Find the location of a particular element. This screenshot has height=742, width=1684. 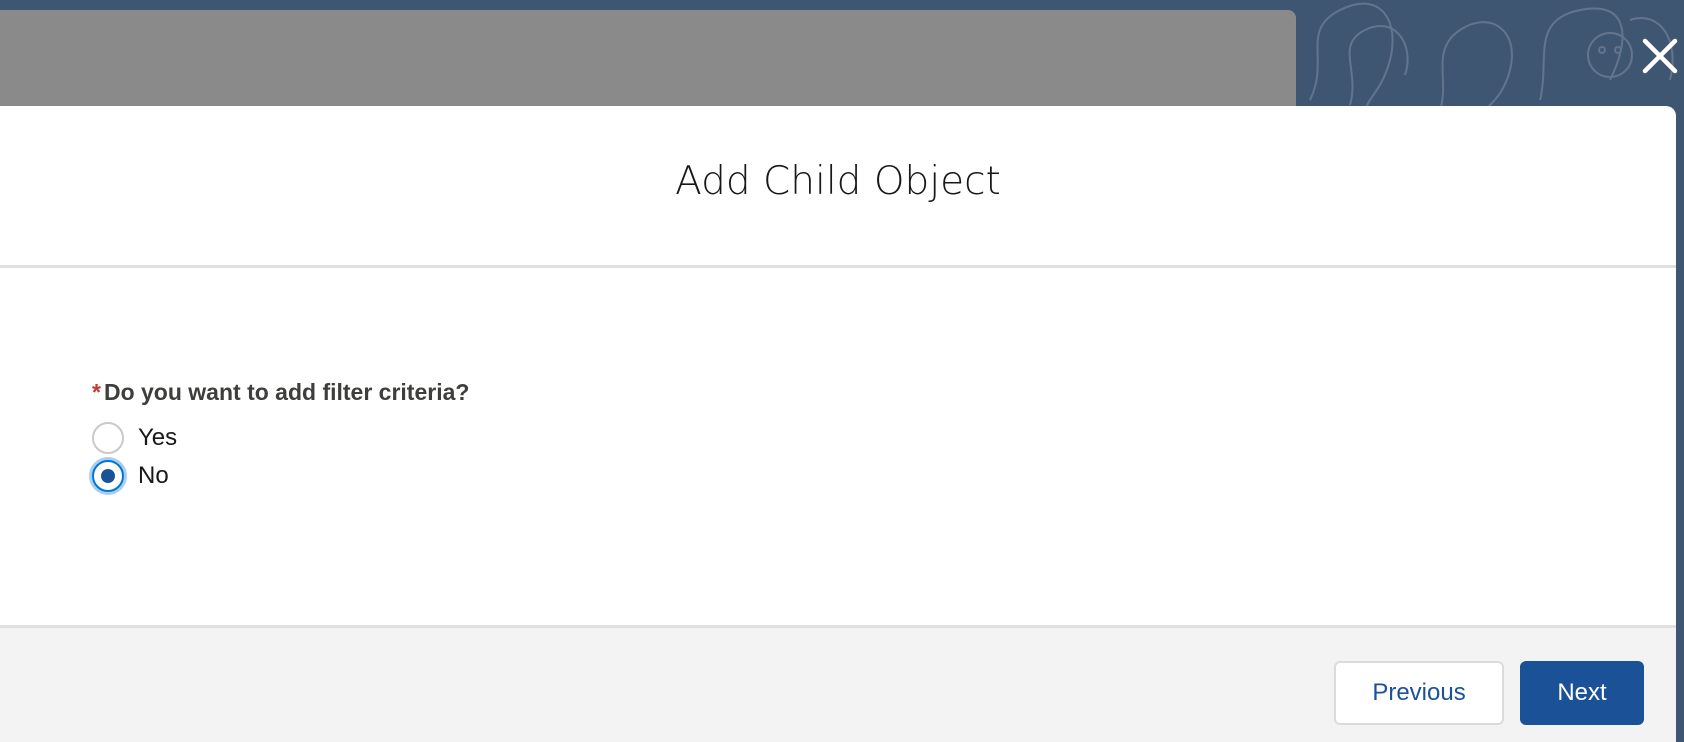

backdrop-pattern is located at coordinates (1491, 56).